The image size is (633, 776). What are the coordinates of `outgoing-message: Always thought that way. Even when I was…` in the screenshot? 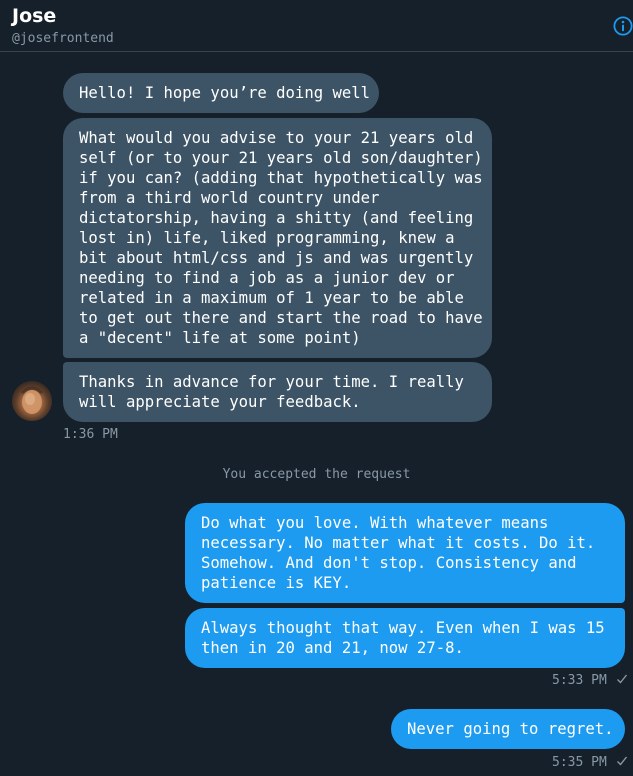 It's located at (405, 638).